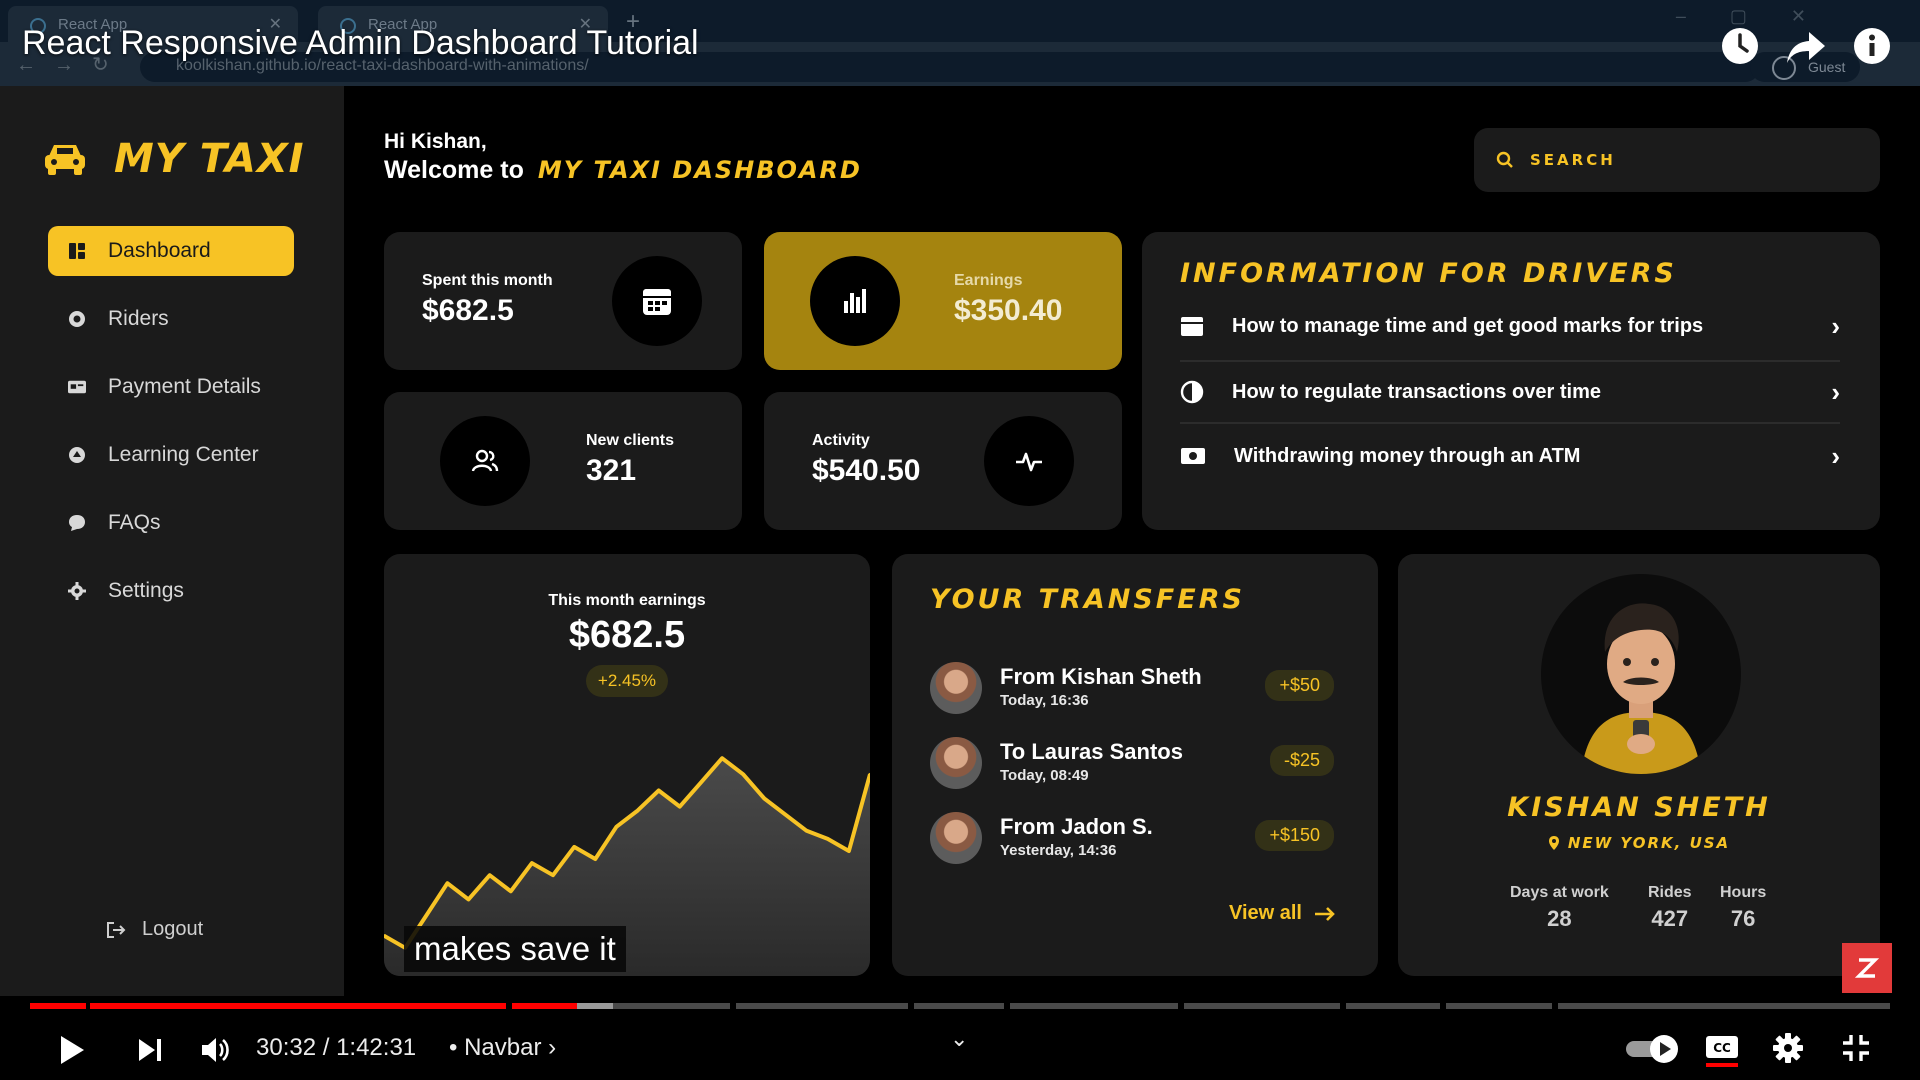 The height and width of the screenshot is (1080, 1920). What do you see at coordinates (1639, 843) in the screenshot?
I see `profile-location: NEW YORK, USA` at bounding box center [1639, 843].